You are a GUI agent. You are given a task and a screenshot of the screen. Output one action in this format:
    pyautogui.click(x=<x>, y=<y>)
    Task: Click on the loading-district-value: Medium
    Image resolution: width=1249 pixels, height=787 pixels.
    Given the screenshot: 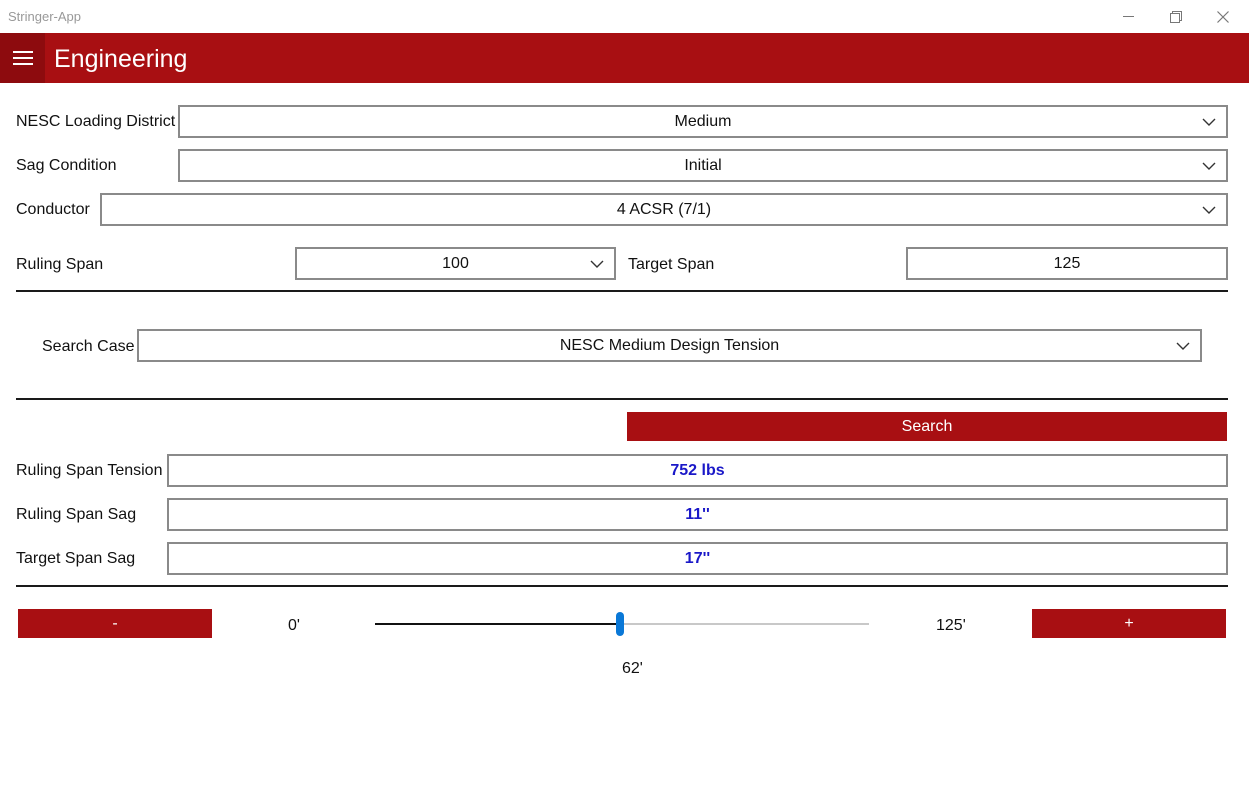 What is the action you would take?
    pyautogui.click(x=703, y=121)
    